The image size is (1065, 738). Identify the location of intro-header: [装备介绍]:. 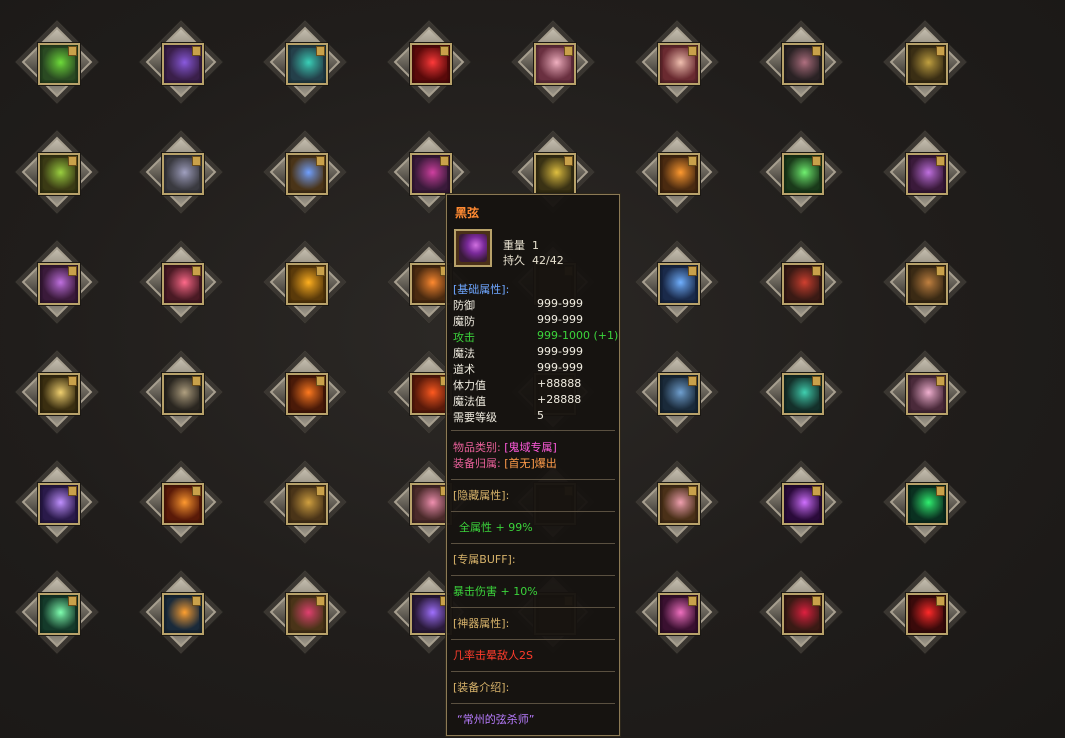
(481, 687).